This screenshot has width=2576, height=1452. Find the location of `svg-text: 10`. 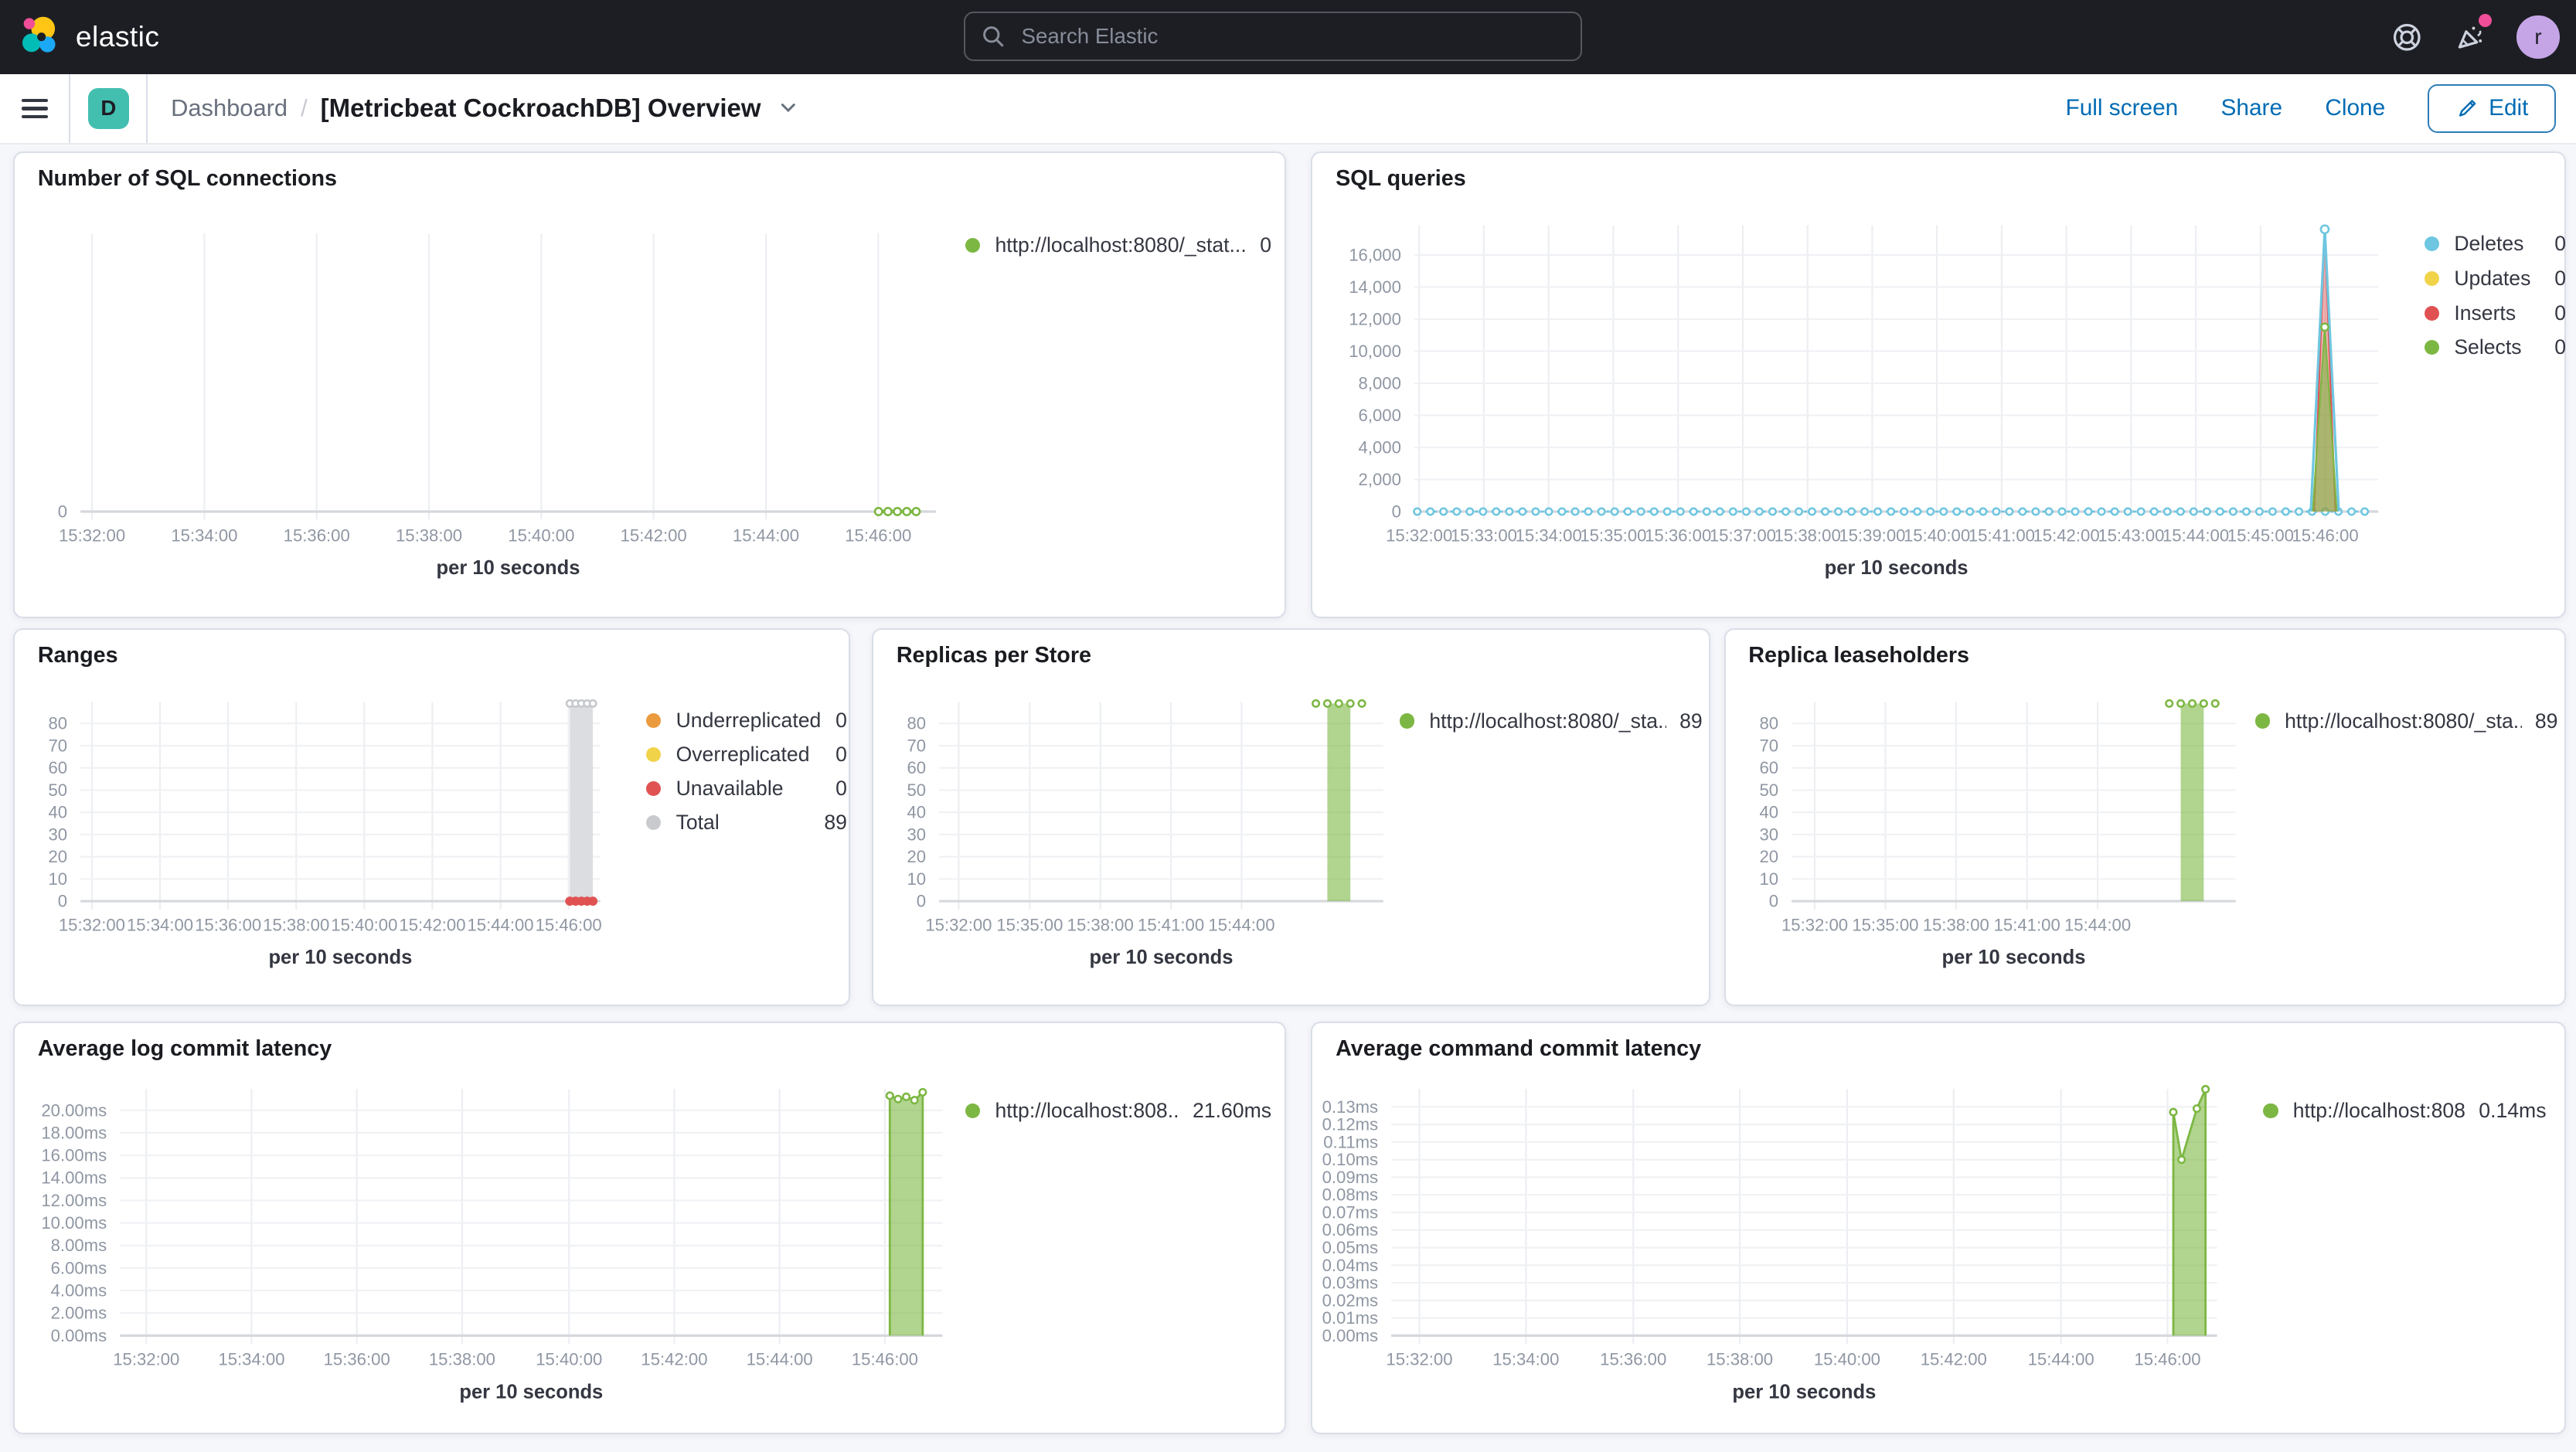

svg-text: 10 is located at coordinates (1768, 879).